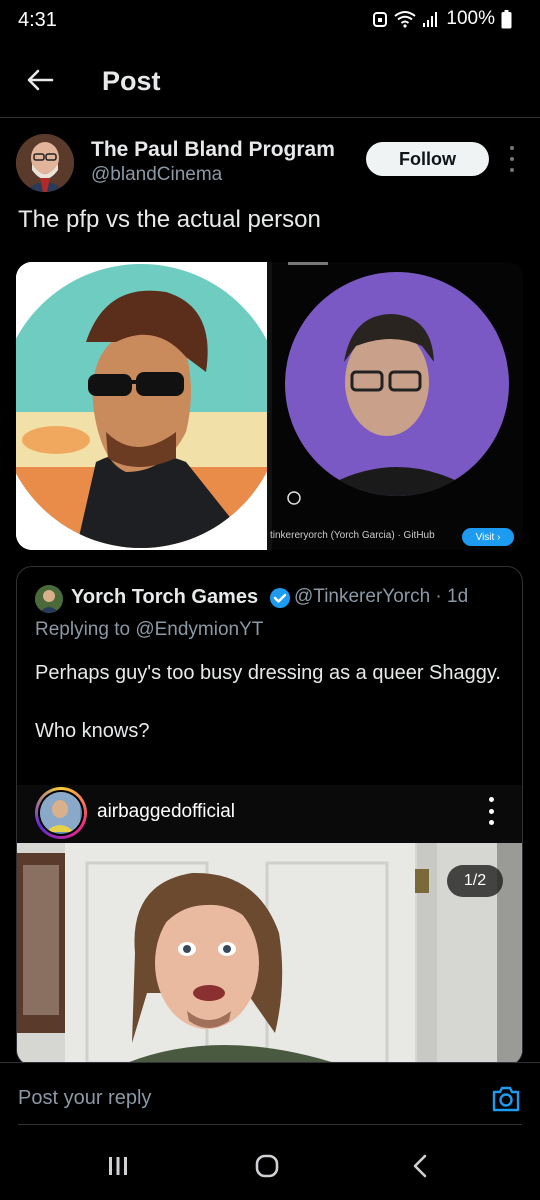 The image size is (540, 1200). I want to click on recents-icon, so click(118, 1166).